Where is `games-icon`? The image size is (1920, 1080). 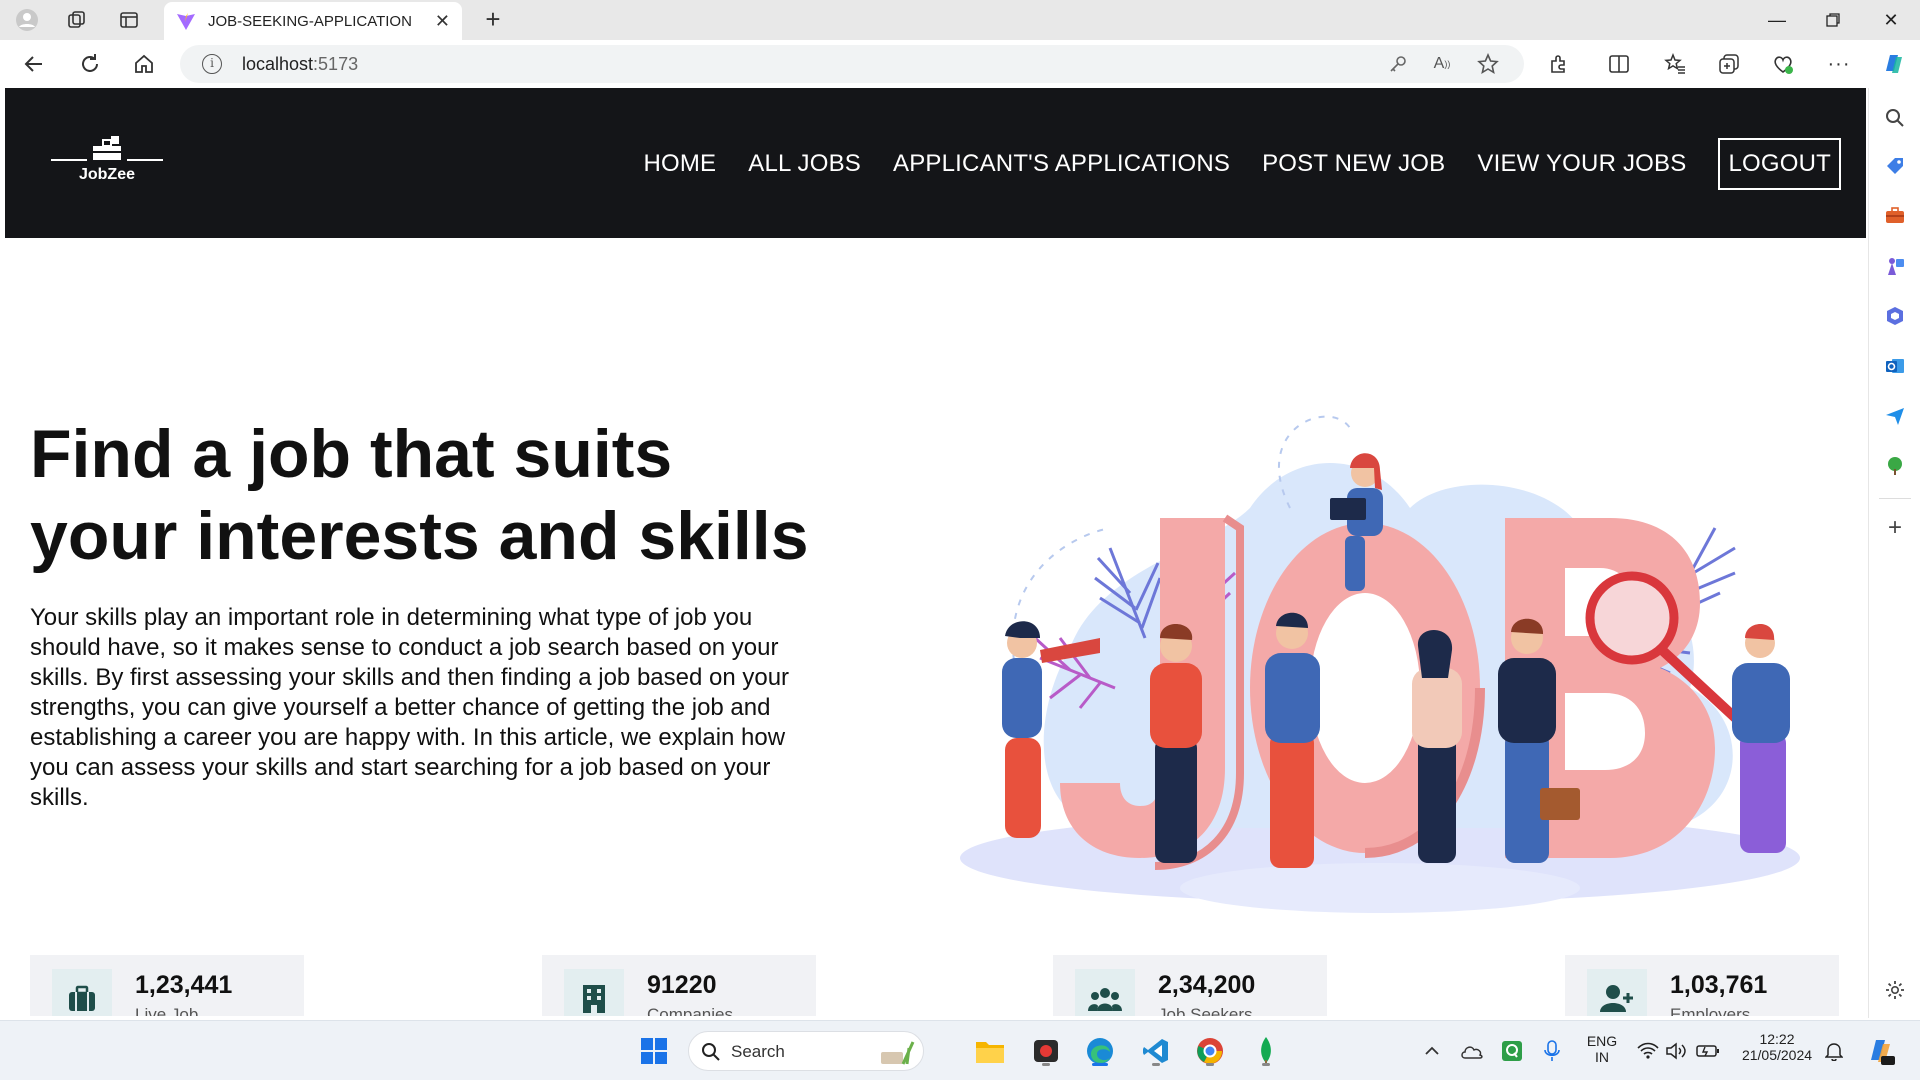 games-icon is located at coordinates (1895, 266).